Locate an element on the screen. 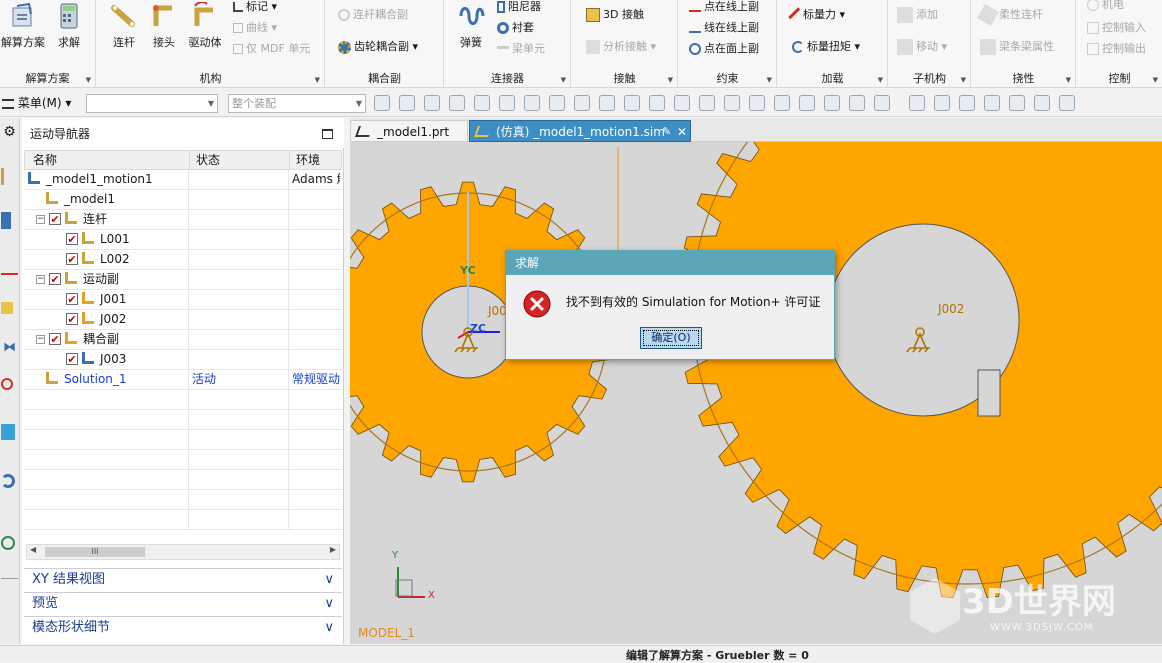 The height and width of the screenshot is (663, 1162). motion-navigator-icon is located at coordinates (9, 176).